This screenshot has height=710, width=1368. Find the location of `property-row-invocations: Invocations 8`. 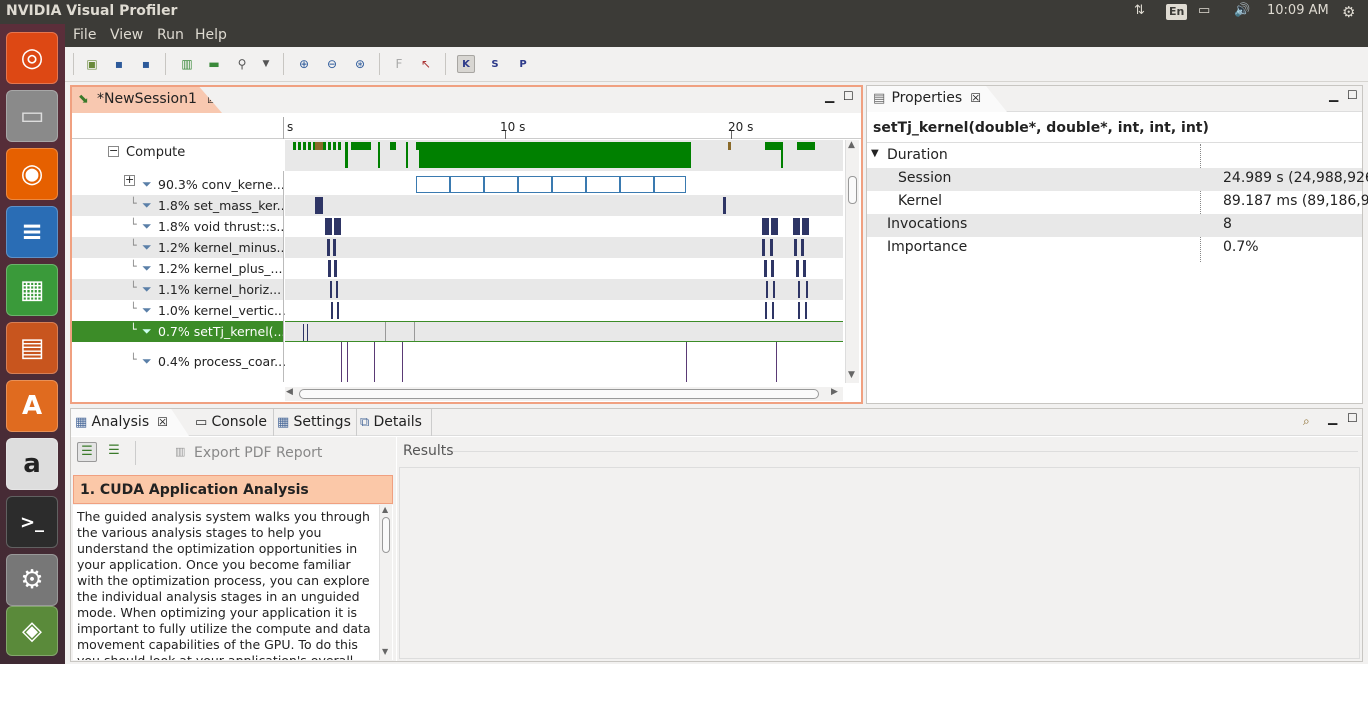

property-row-invocations: Invocations 8 is located at coordinates (1114, 225).